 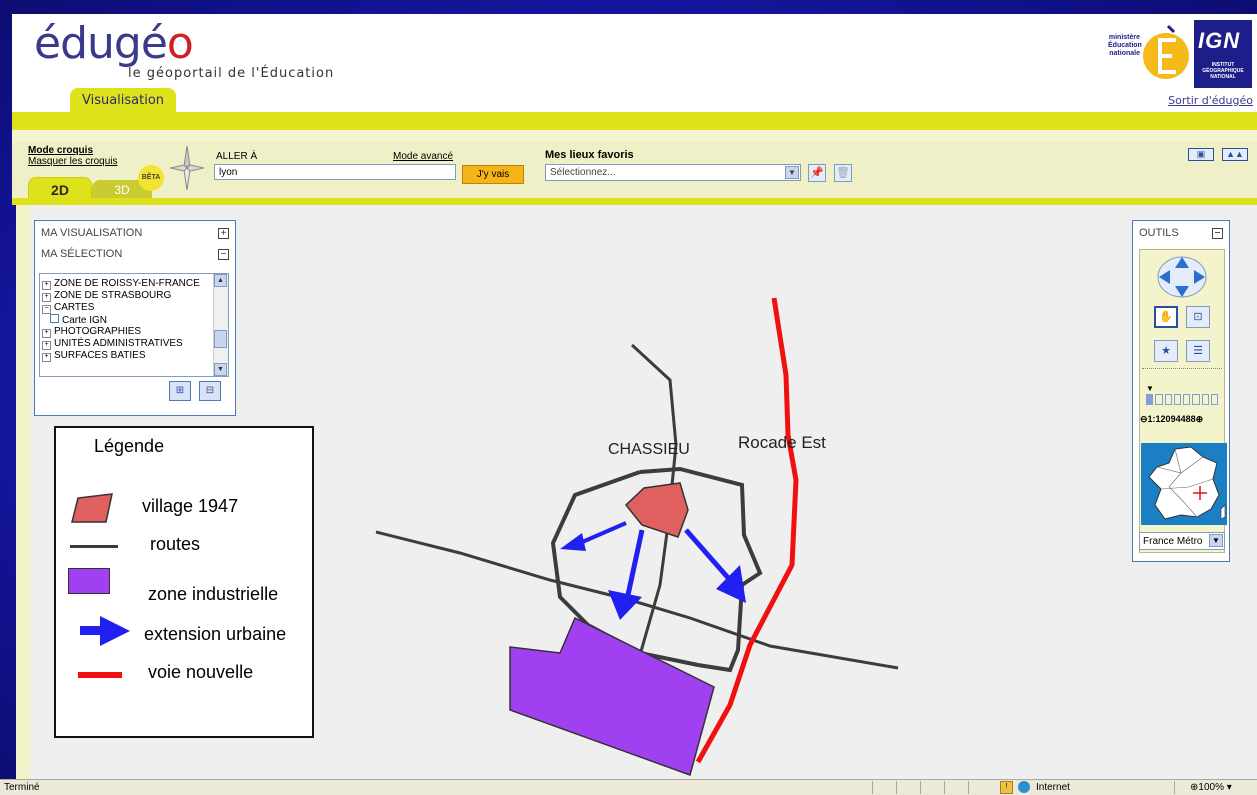 What do you see at coordinates (237, 156) in the screenshot?
I see `aller-a-label: ALLER À` at bounding box center [237, 156].